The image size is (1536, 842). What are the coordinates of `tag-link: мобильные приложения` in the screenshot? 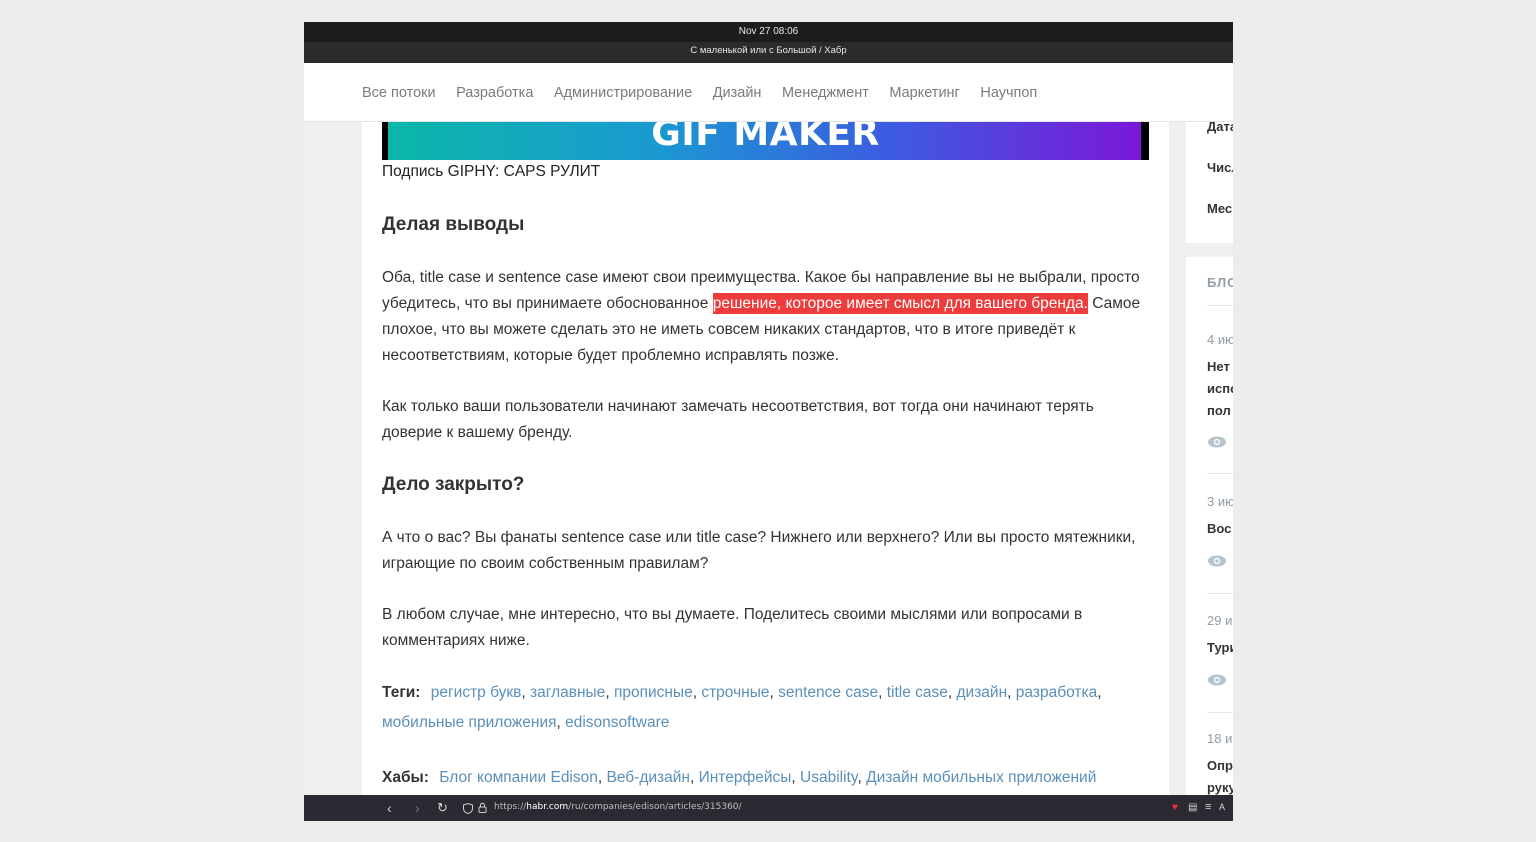 It's located at (469, 722).